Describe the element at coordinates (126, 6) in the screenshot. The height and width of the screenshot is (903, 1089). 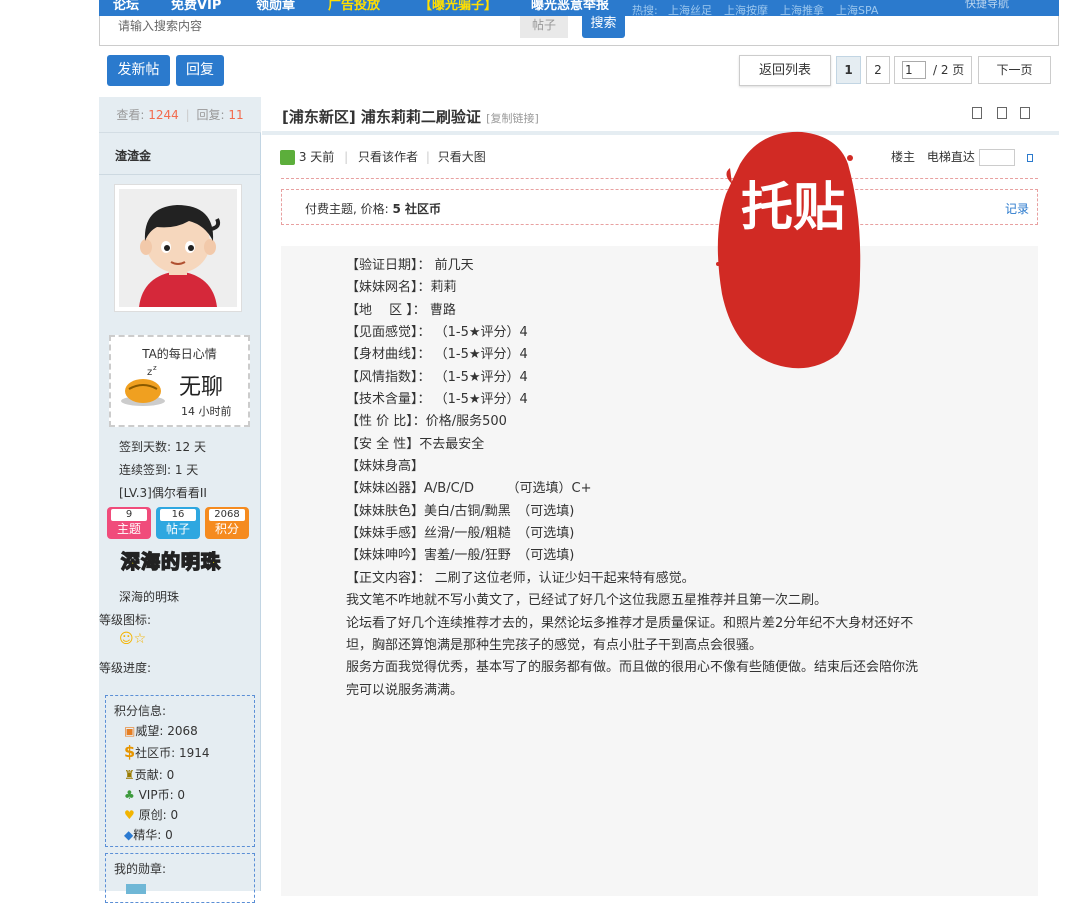
I see `nav-forum: 论坛` at that location.